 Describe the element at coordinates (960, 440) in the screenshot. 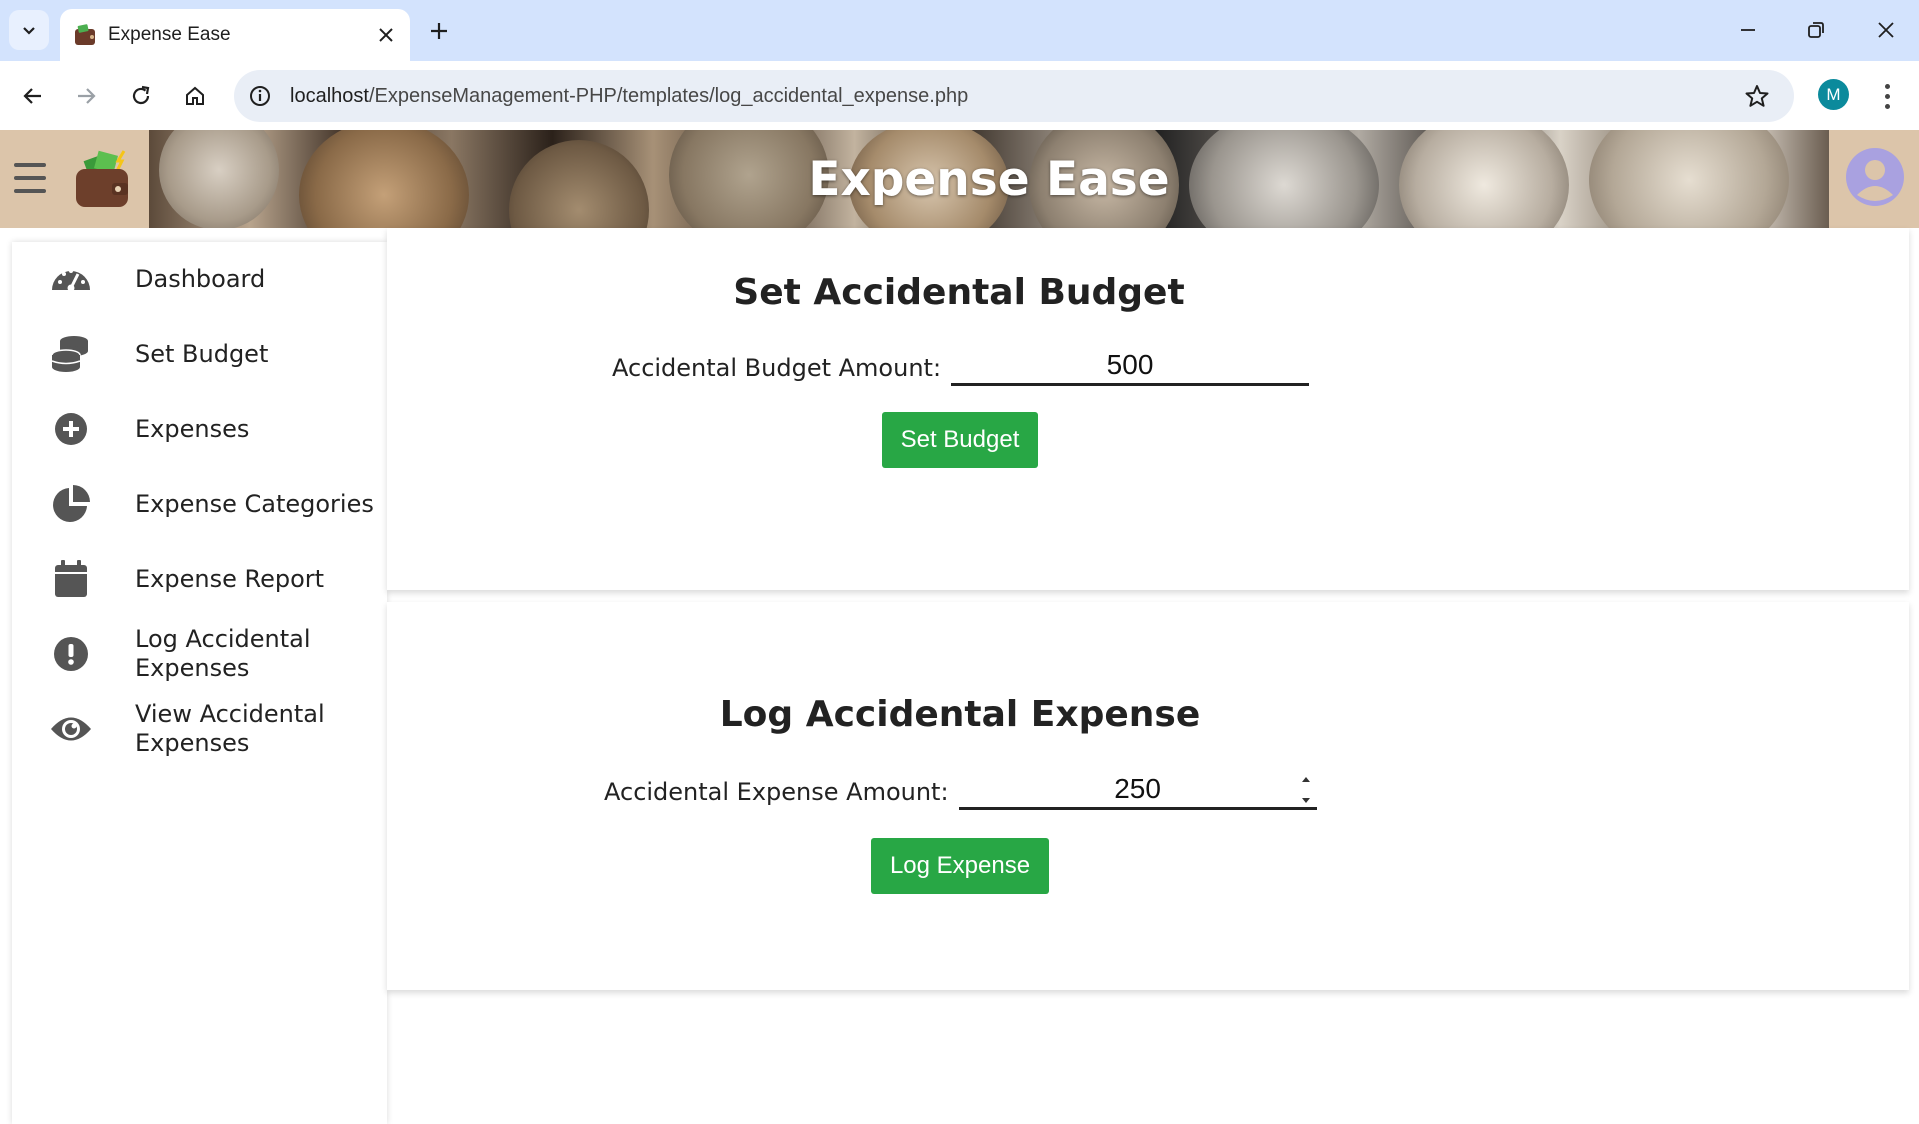

I see `set-budget-button: Set Budget` at that location.